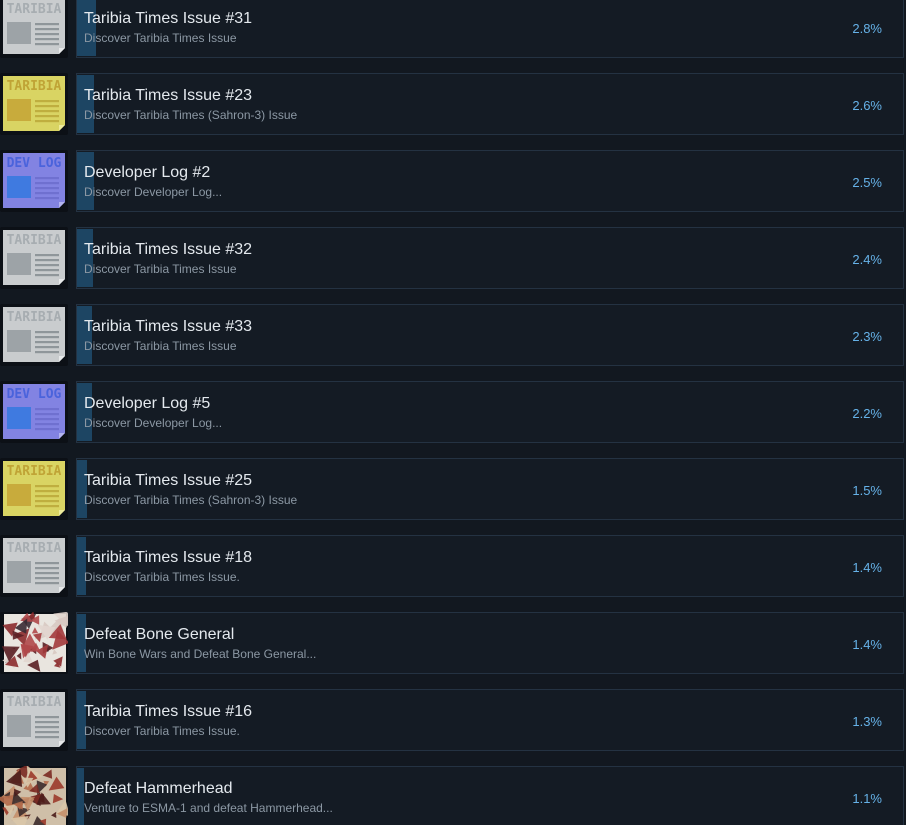 The image size is (906, 825). I want to click on unlock-percentage: 2.4%, so click(867, 259).